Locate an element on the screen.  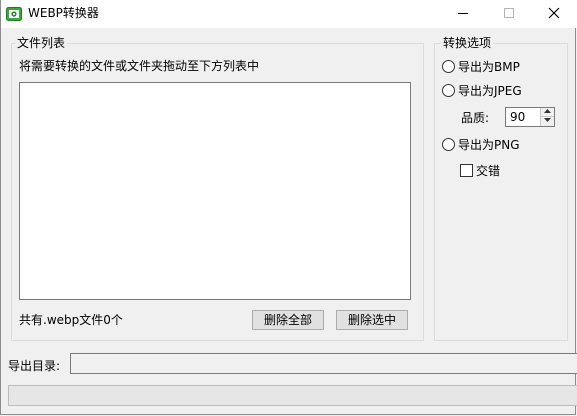
interlace-checkbox is located at coordinates (466, 170).